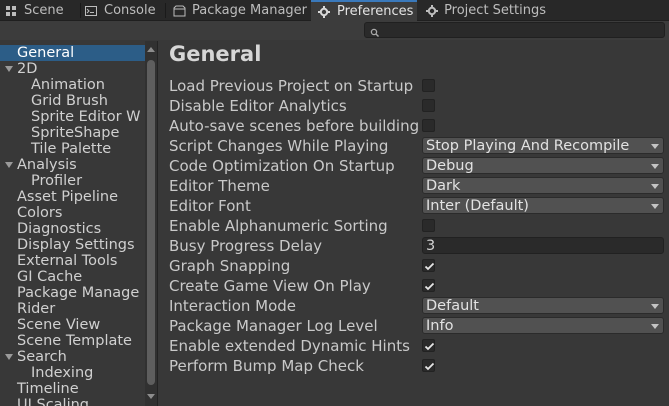 This screenshot has width=669, height=406. I want to click on setting-label: Package Manager Log Level, so click(273, 326).